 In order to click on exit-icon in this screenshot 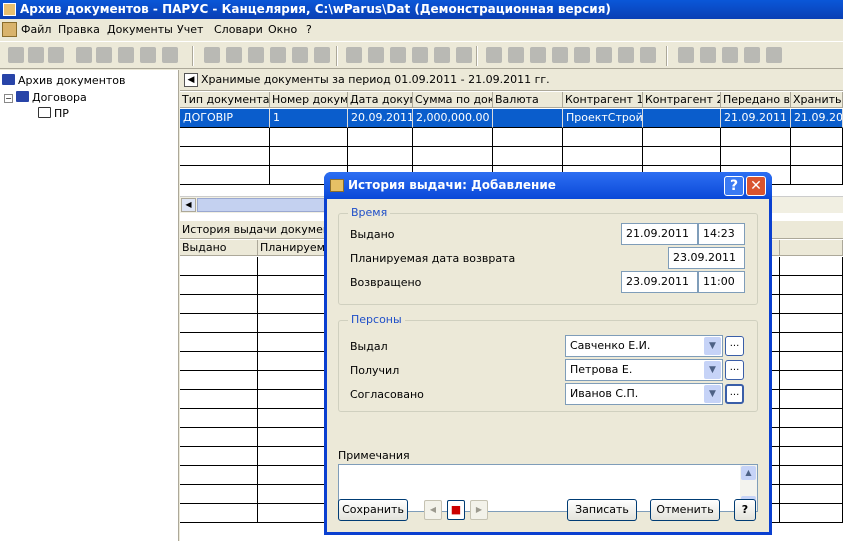, I will do `click(774, 55)`.